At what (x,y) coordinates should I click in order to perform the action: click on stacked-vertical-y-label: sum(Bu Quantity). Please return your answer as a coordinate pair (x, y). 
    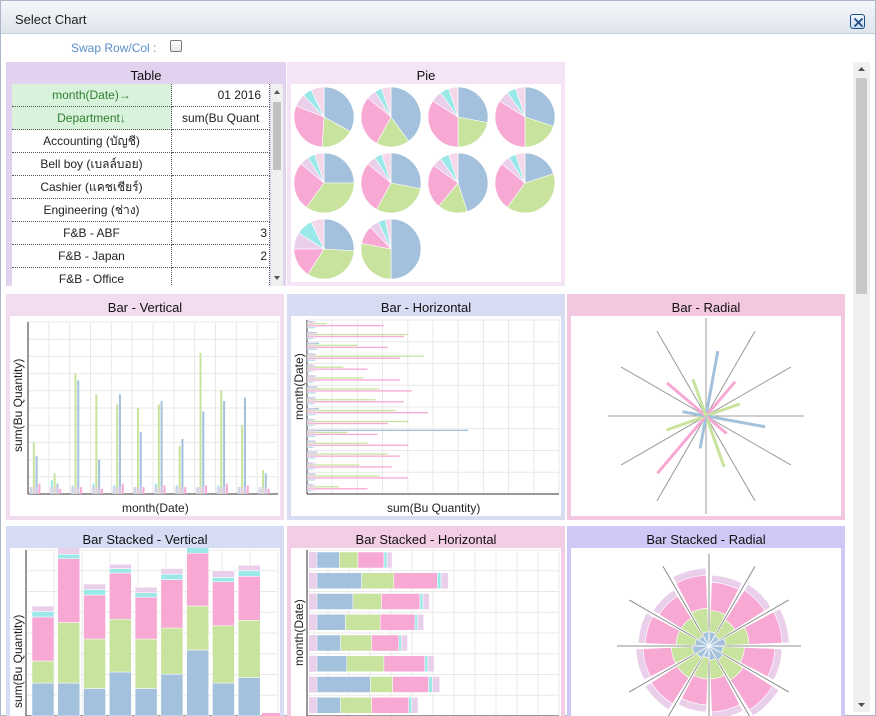
    Looking at the image, I should click on (18, 661).